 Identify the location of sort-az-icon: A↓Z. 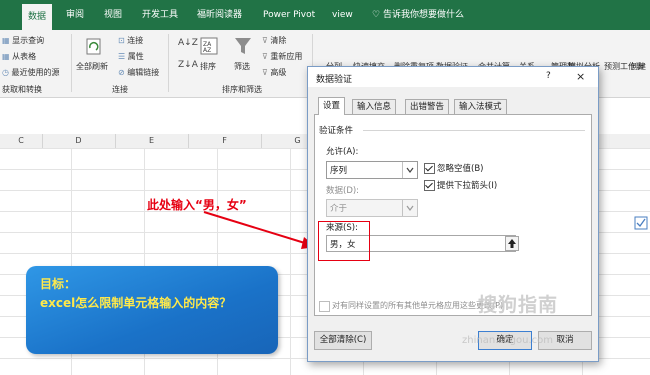
(188, 43).